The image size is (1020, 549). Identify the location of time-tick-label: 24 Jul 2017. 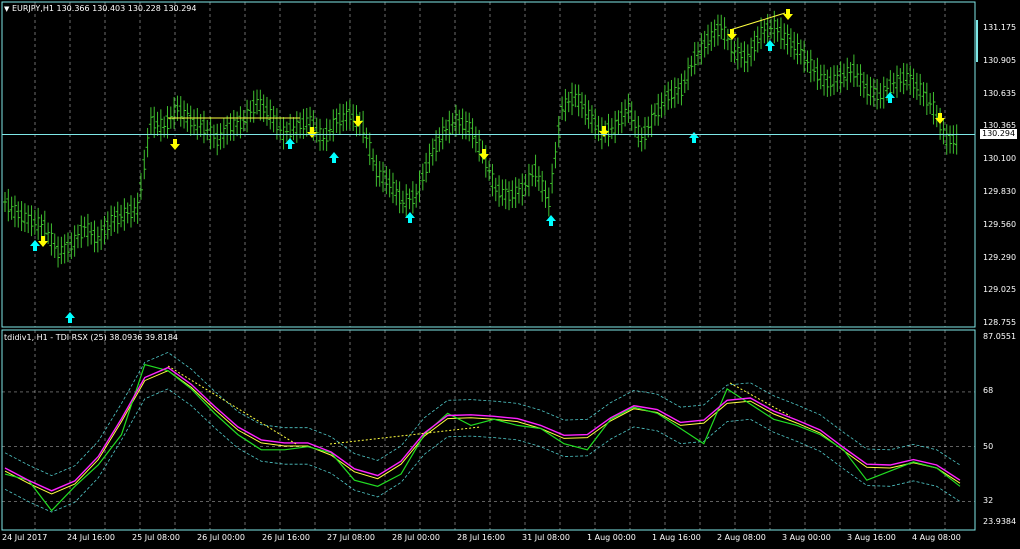
(25, 537).